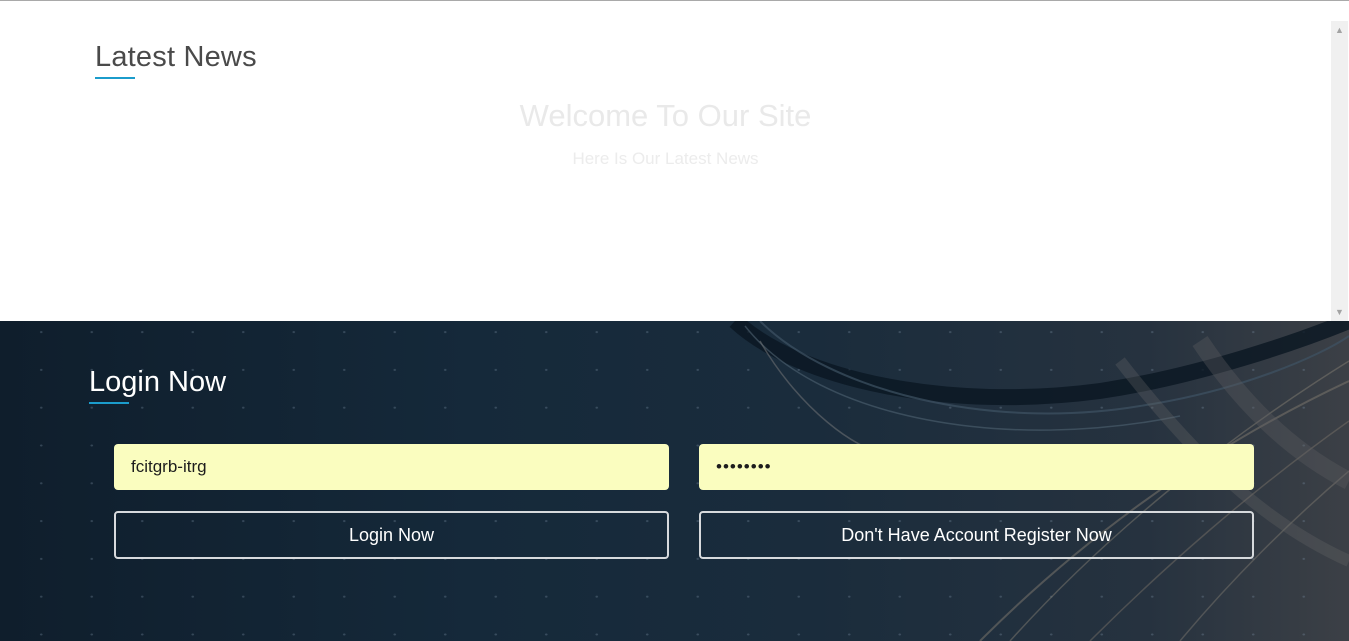  What do you see at coordinates (665, 158) in the screenshot?
I see `welcome-subheading: Here Is Our Latest News` at bounding box center [665, 158].